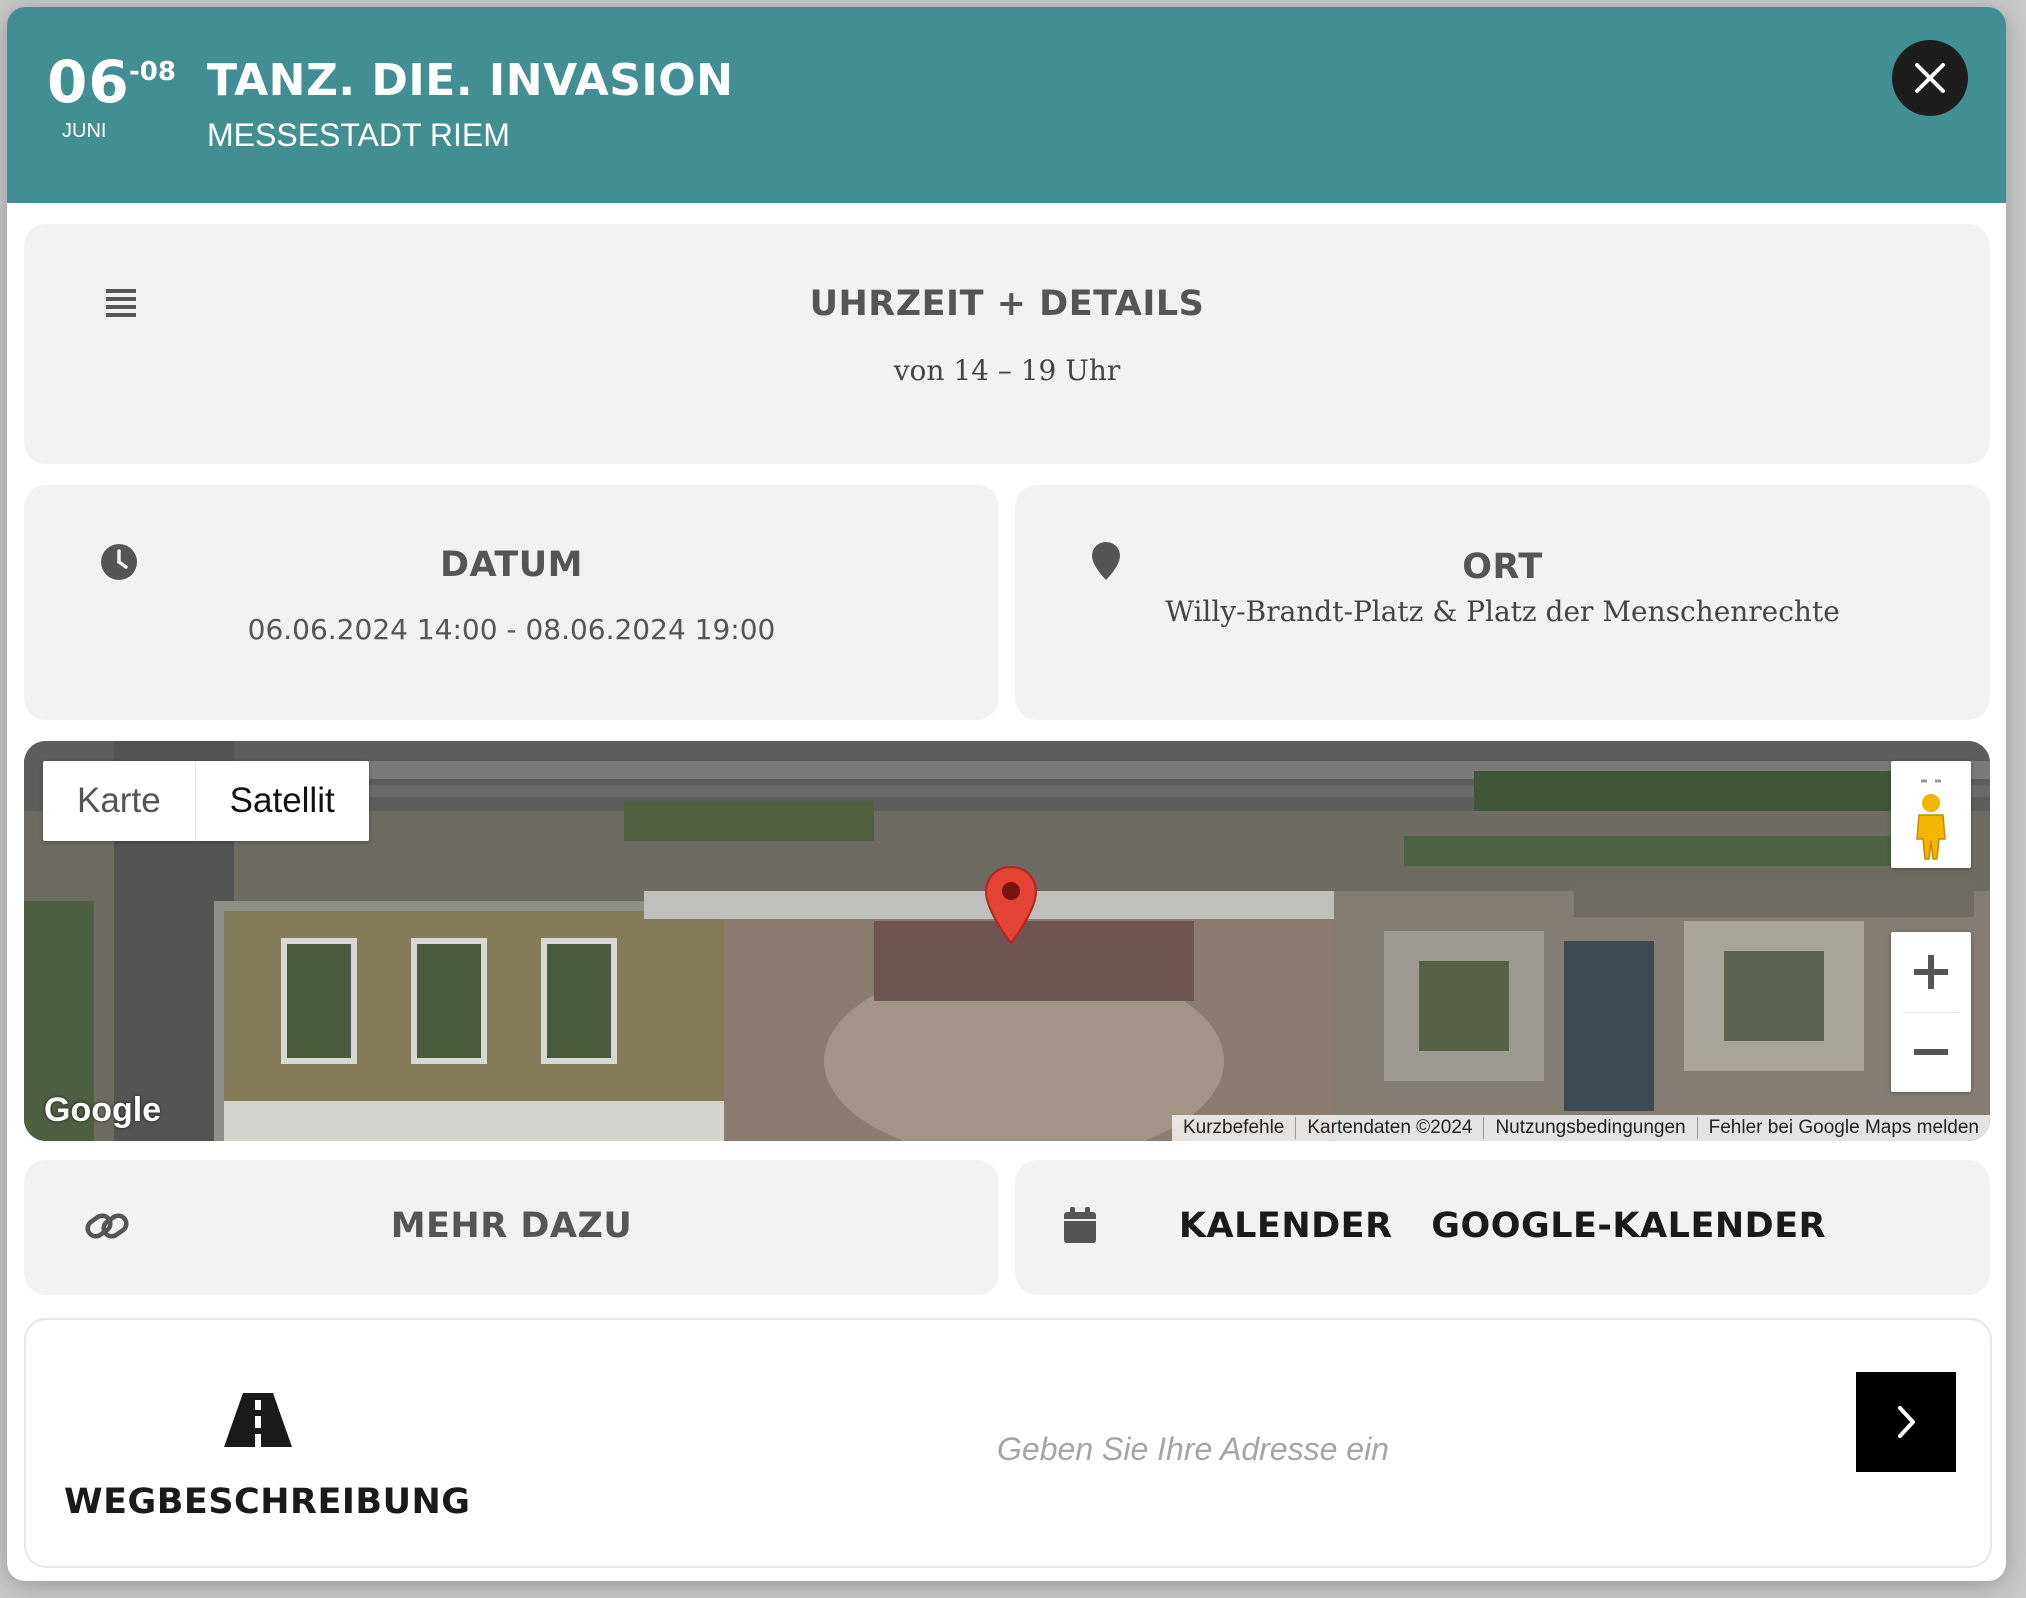 The image size is (2026, 1598). Describe the element at coordinates (1193, 1449) in the screenshot. I see `address-input` at that location.